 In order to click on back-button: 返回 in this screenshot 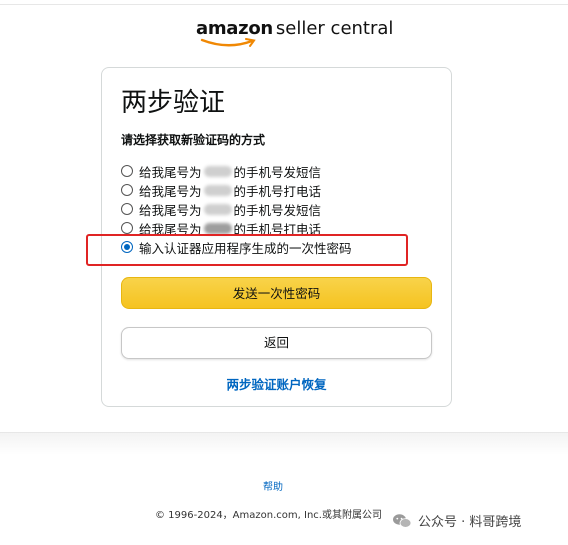, I will do `click(276, 343)`.